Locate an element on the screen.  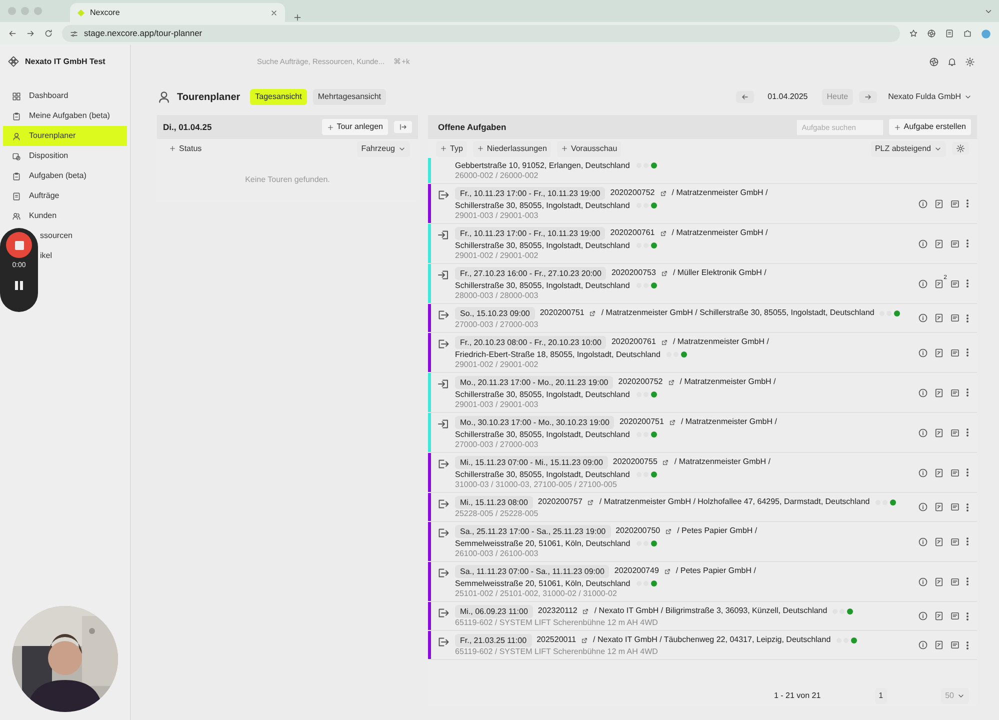
browser-tab: Nexcore is located at coordinates (177, 12).